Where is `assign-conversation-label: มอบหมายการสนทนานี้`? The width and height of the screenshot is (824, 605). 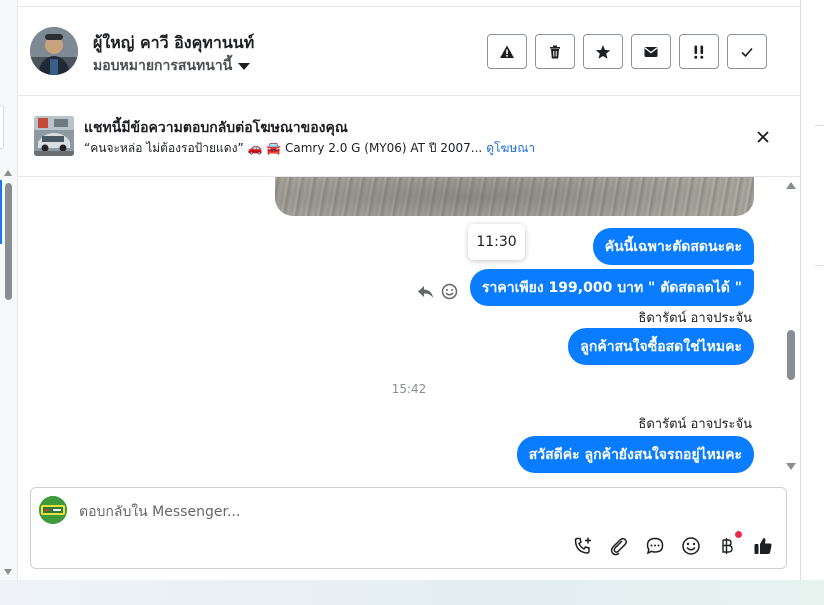
assign-conversation-label: มอบหมายการสนทนานี้ is located at coordinates (163, 66).